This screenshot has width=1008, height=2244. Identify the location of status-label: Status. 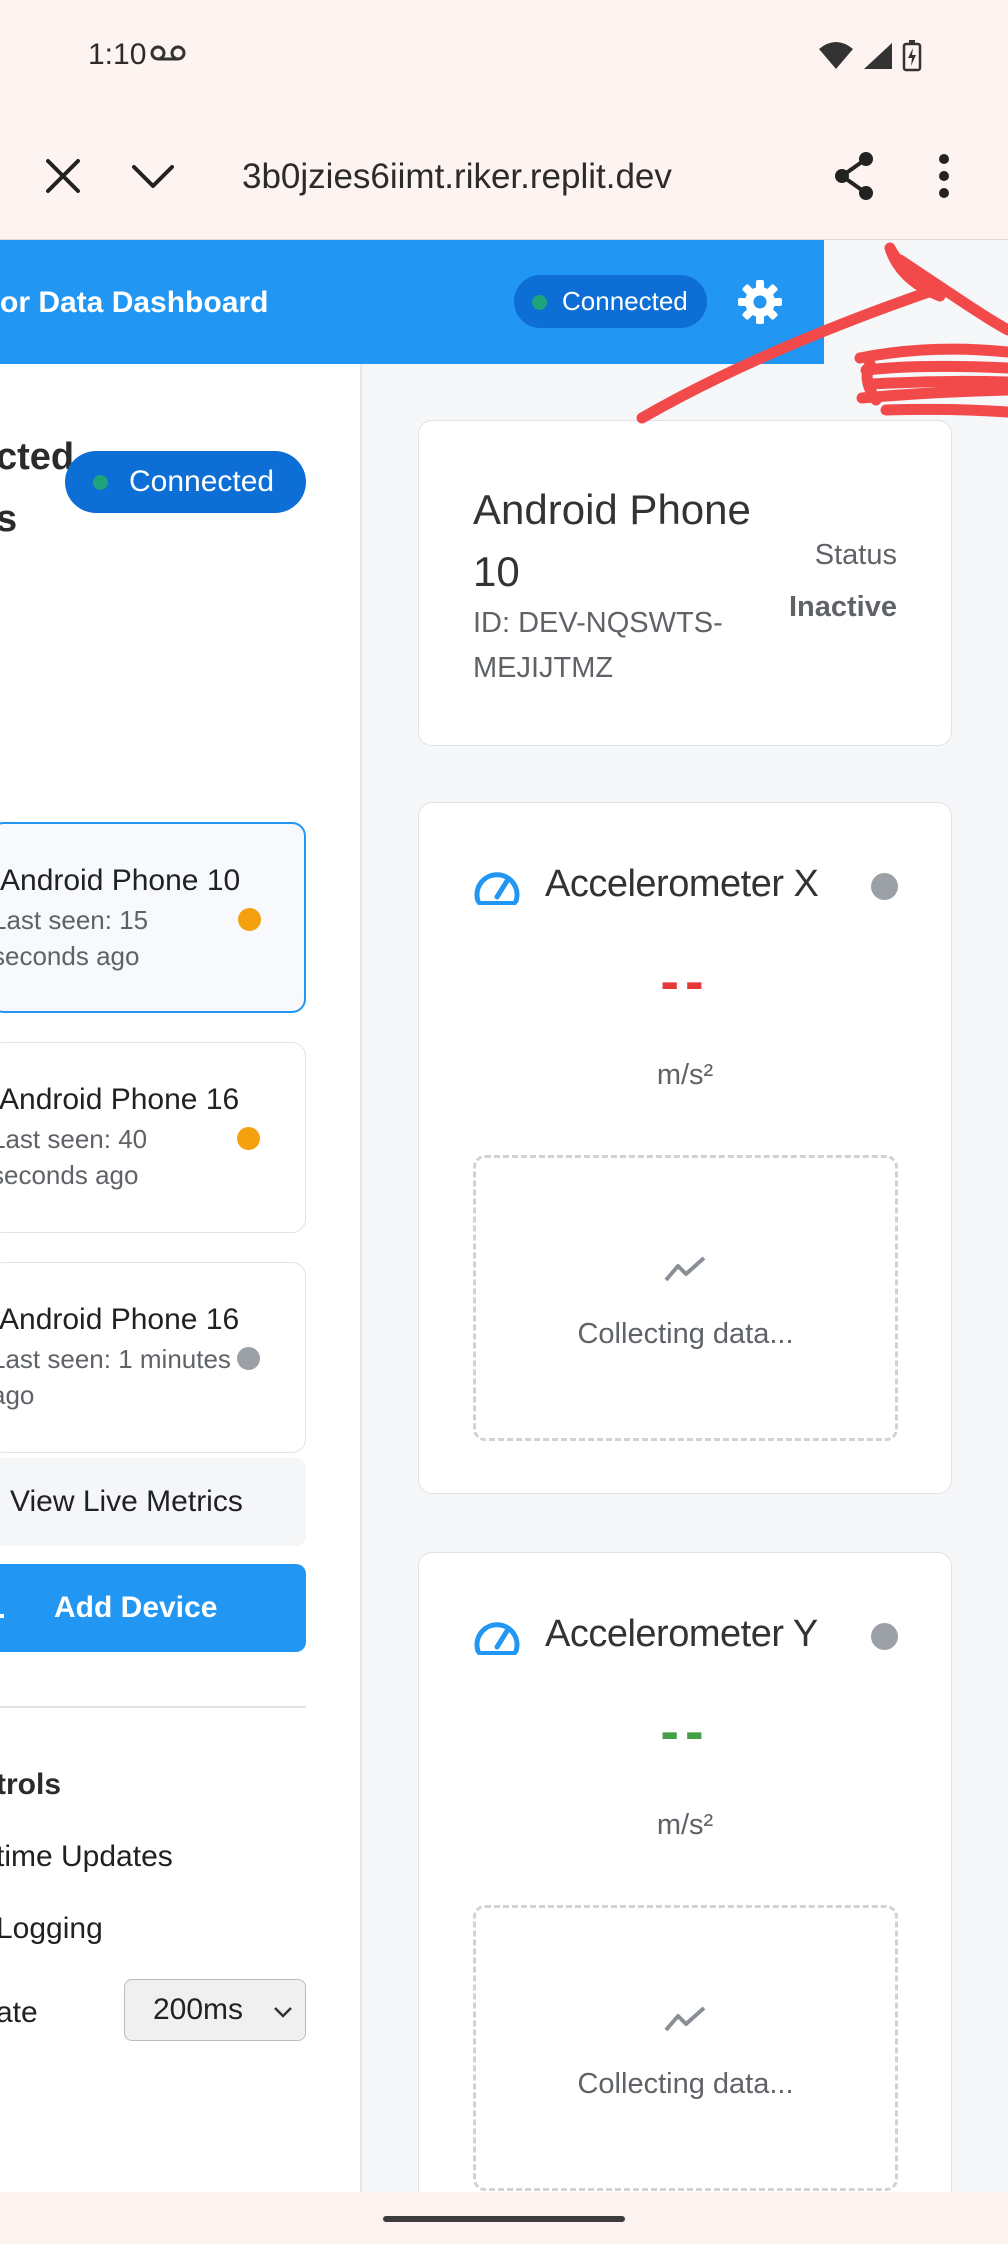
(855, 555).